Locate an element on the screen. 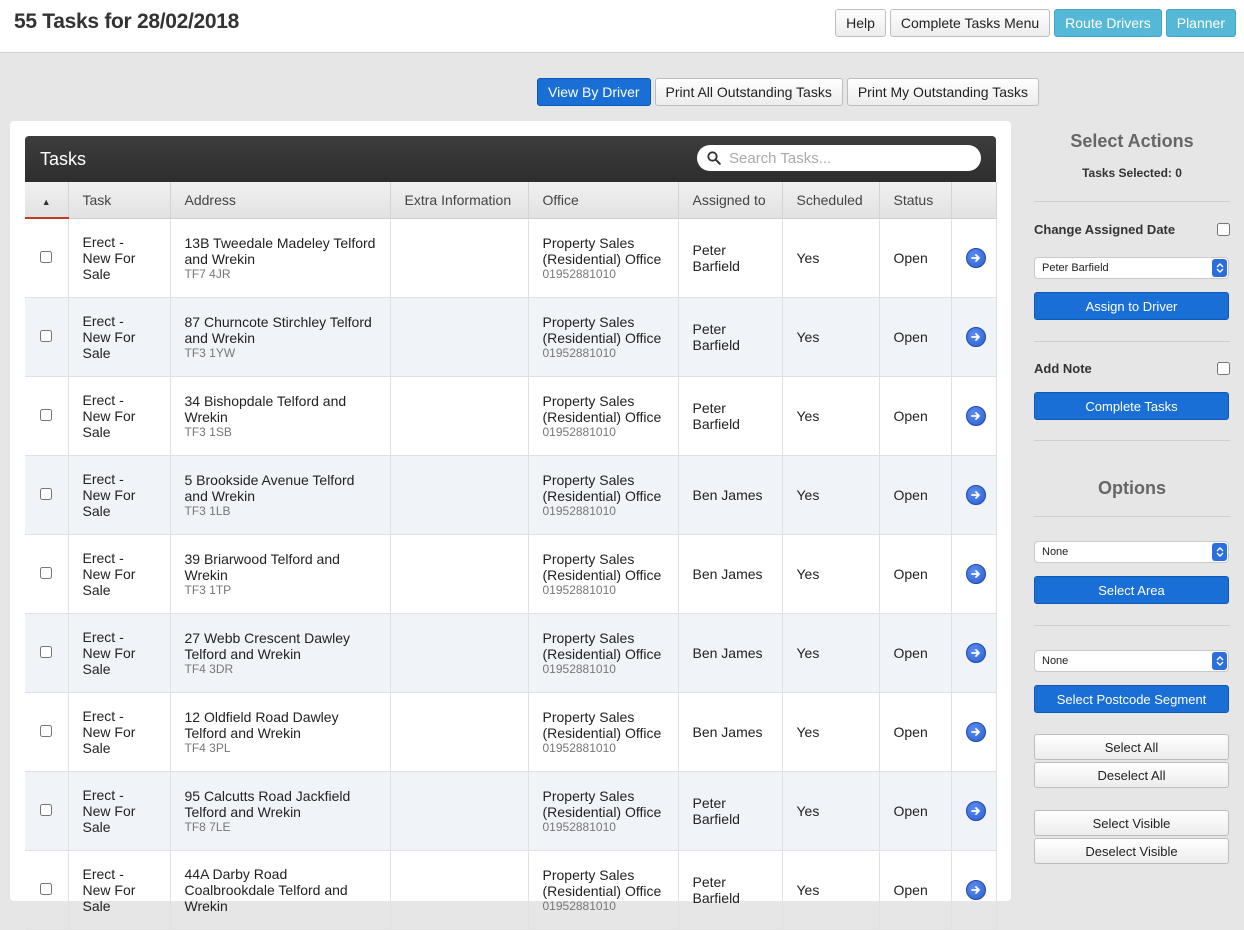 The width and height of the screenshot is (1244, 930). select-area-button: Select Area is located at coordinates (1131, 590).